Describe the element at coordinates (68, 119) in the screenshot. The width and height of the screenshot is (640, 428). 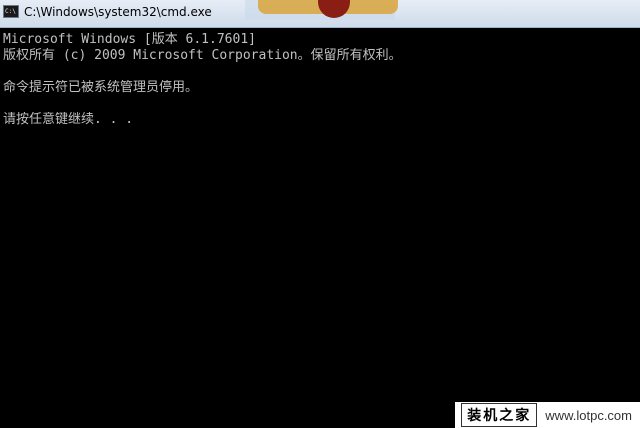
I see `console-line-press-any-key: 请按任意键继续. . .` at that location.